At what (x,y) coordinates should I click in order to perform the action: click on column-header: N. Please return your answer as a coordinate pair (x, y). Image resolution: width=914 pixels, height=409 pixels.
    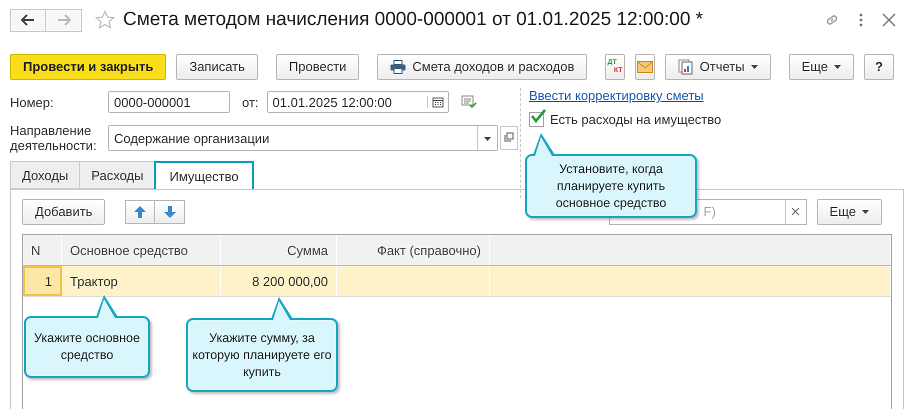
    Looking at the image, I should click on (42, 250).